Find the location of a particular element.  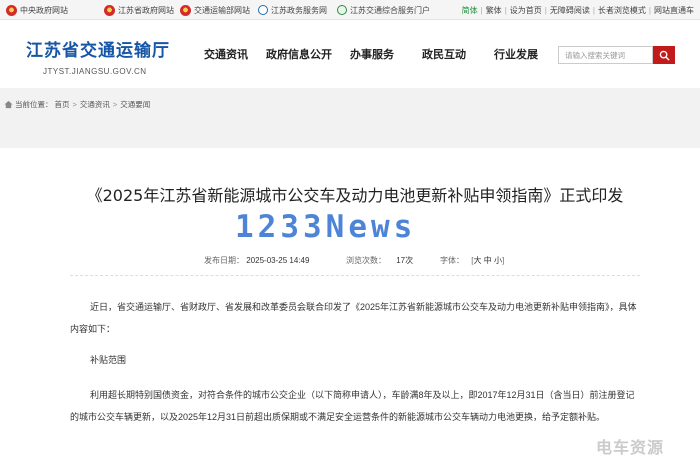

topbar-link-label: 江苏交通综合服务门户 is located at coordinates (390, 10).